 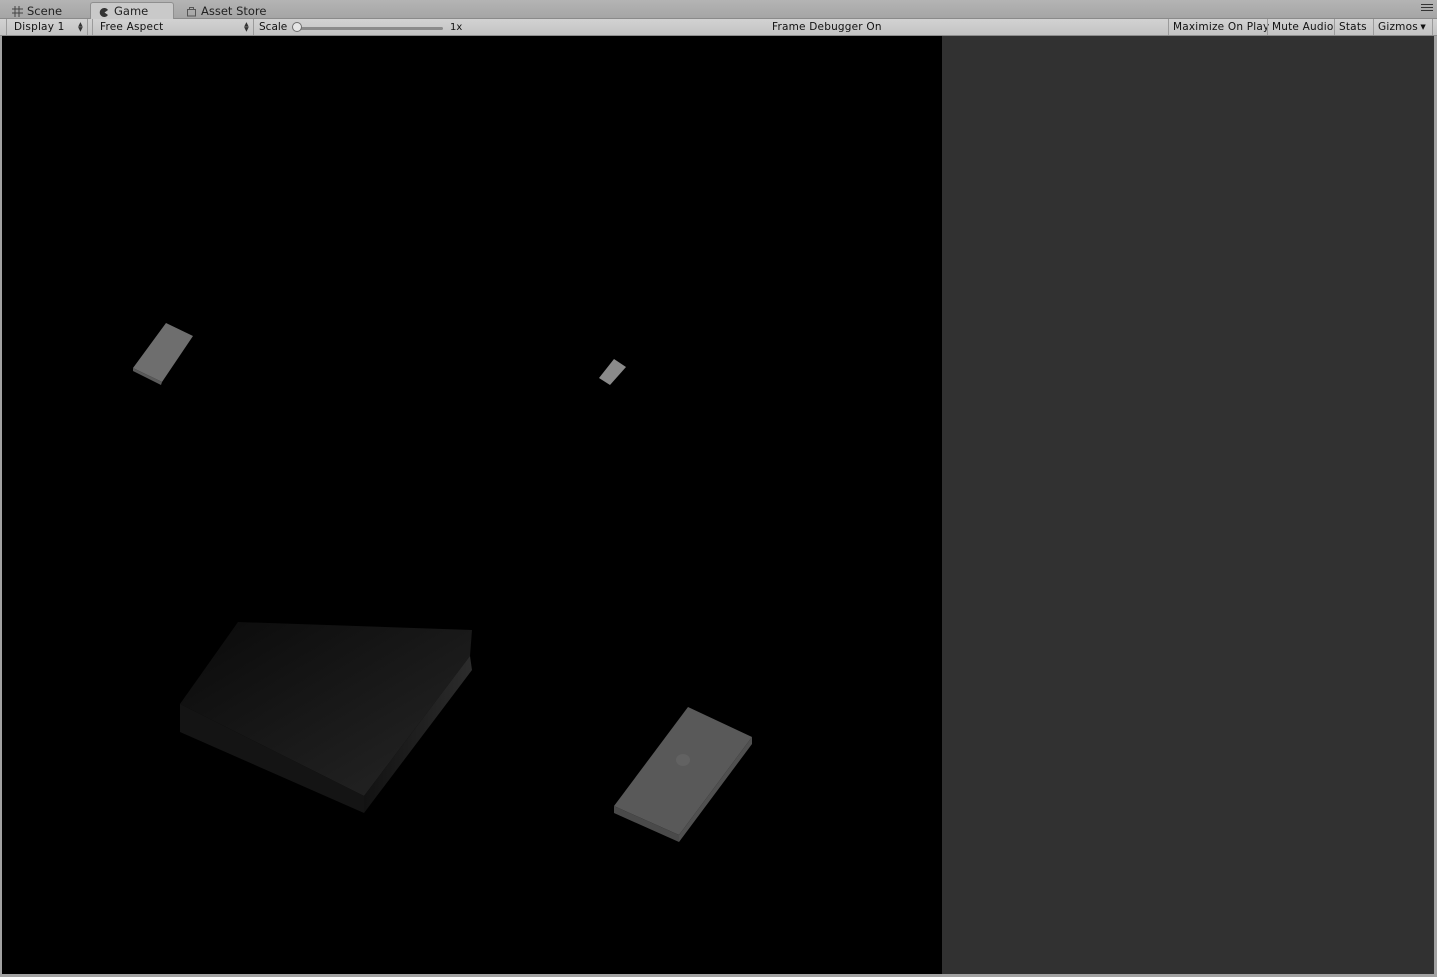 I want to click on scene-grid-icon, so click(x=17, y=11).